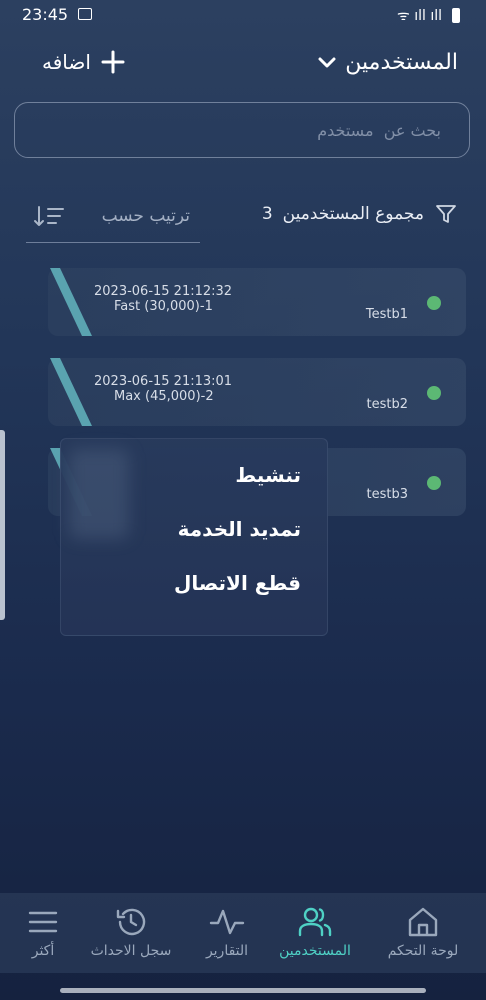  I want to click on filter-icon, so click(446, 214).